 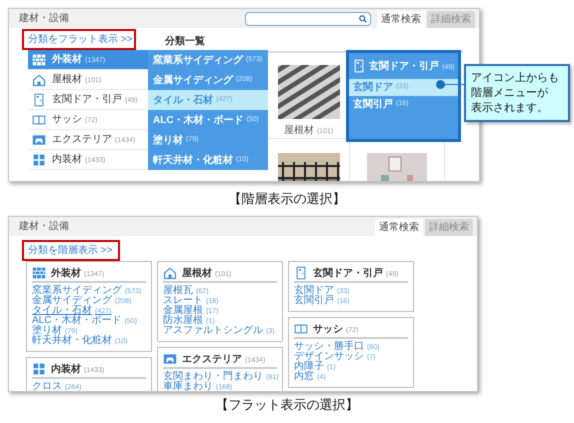 I want to click on search-field, so click(x=308, y=19).